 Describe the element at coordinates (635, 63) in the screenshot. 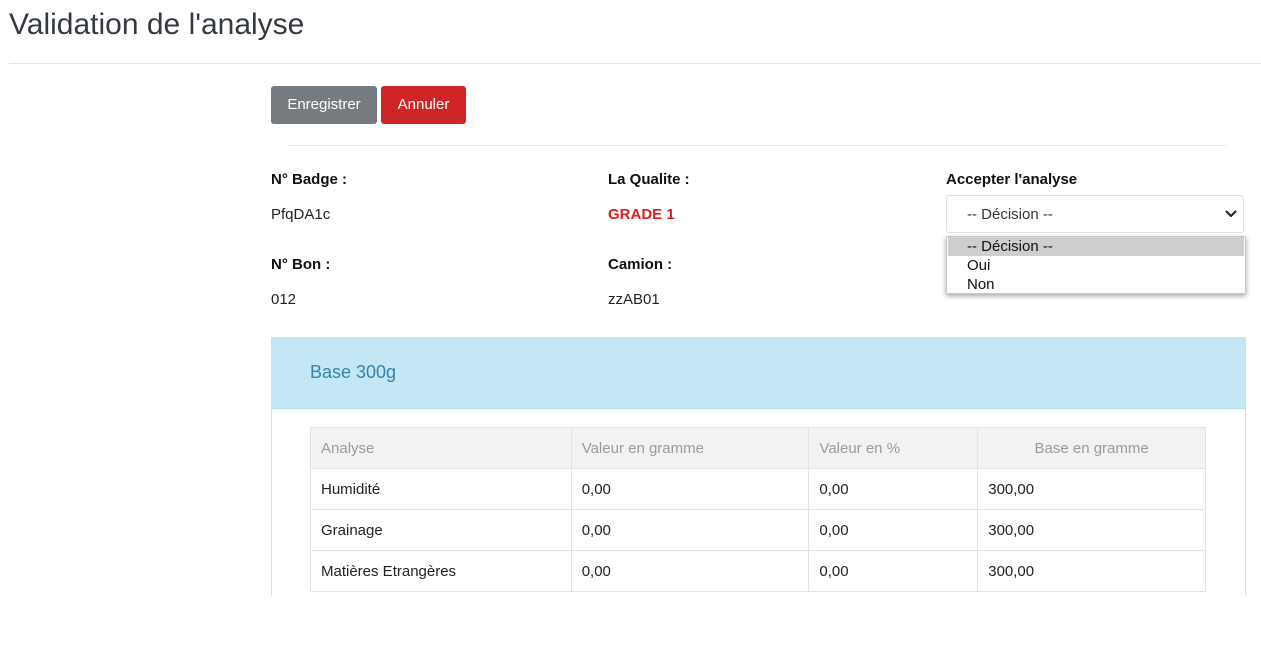

I see `title-divider` at that location.